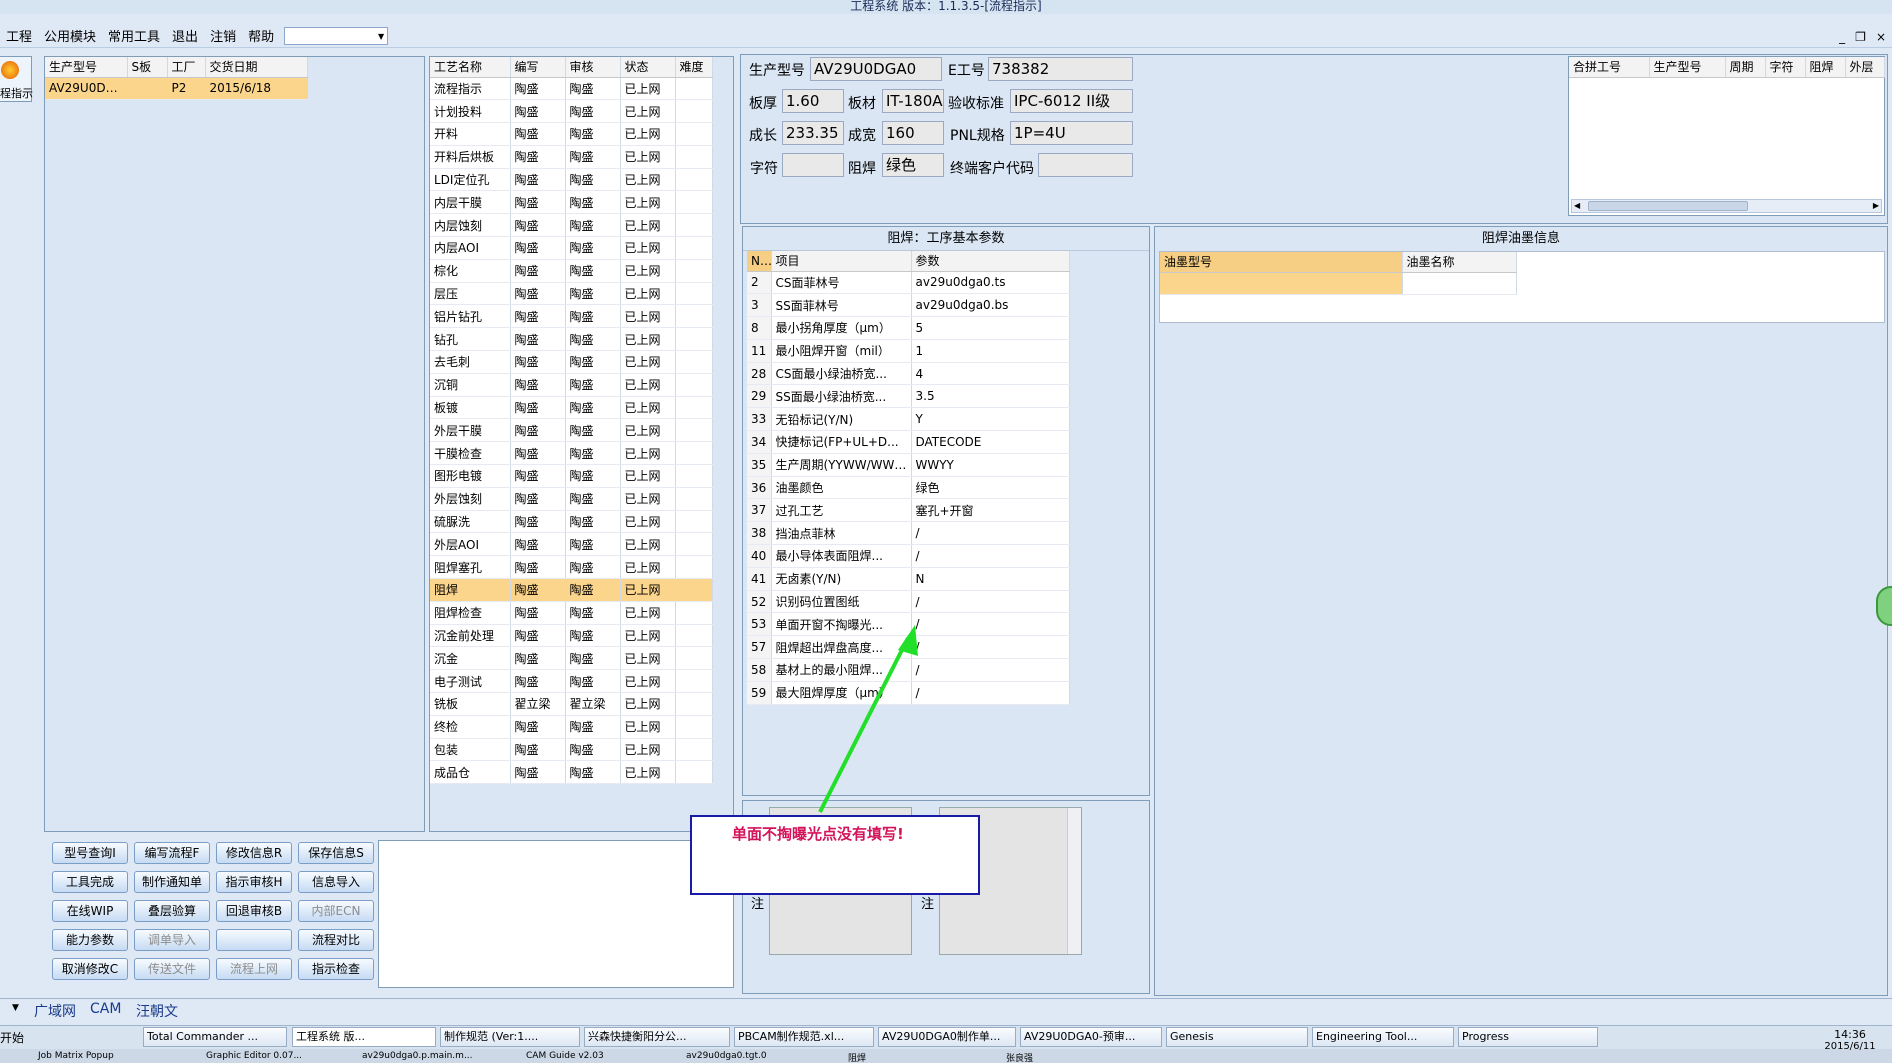 The height and width of the screenshot is (1063, 1892). I want to click on col-s-board: S板, so click(147, 67).